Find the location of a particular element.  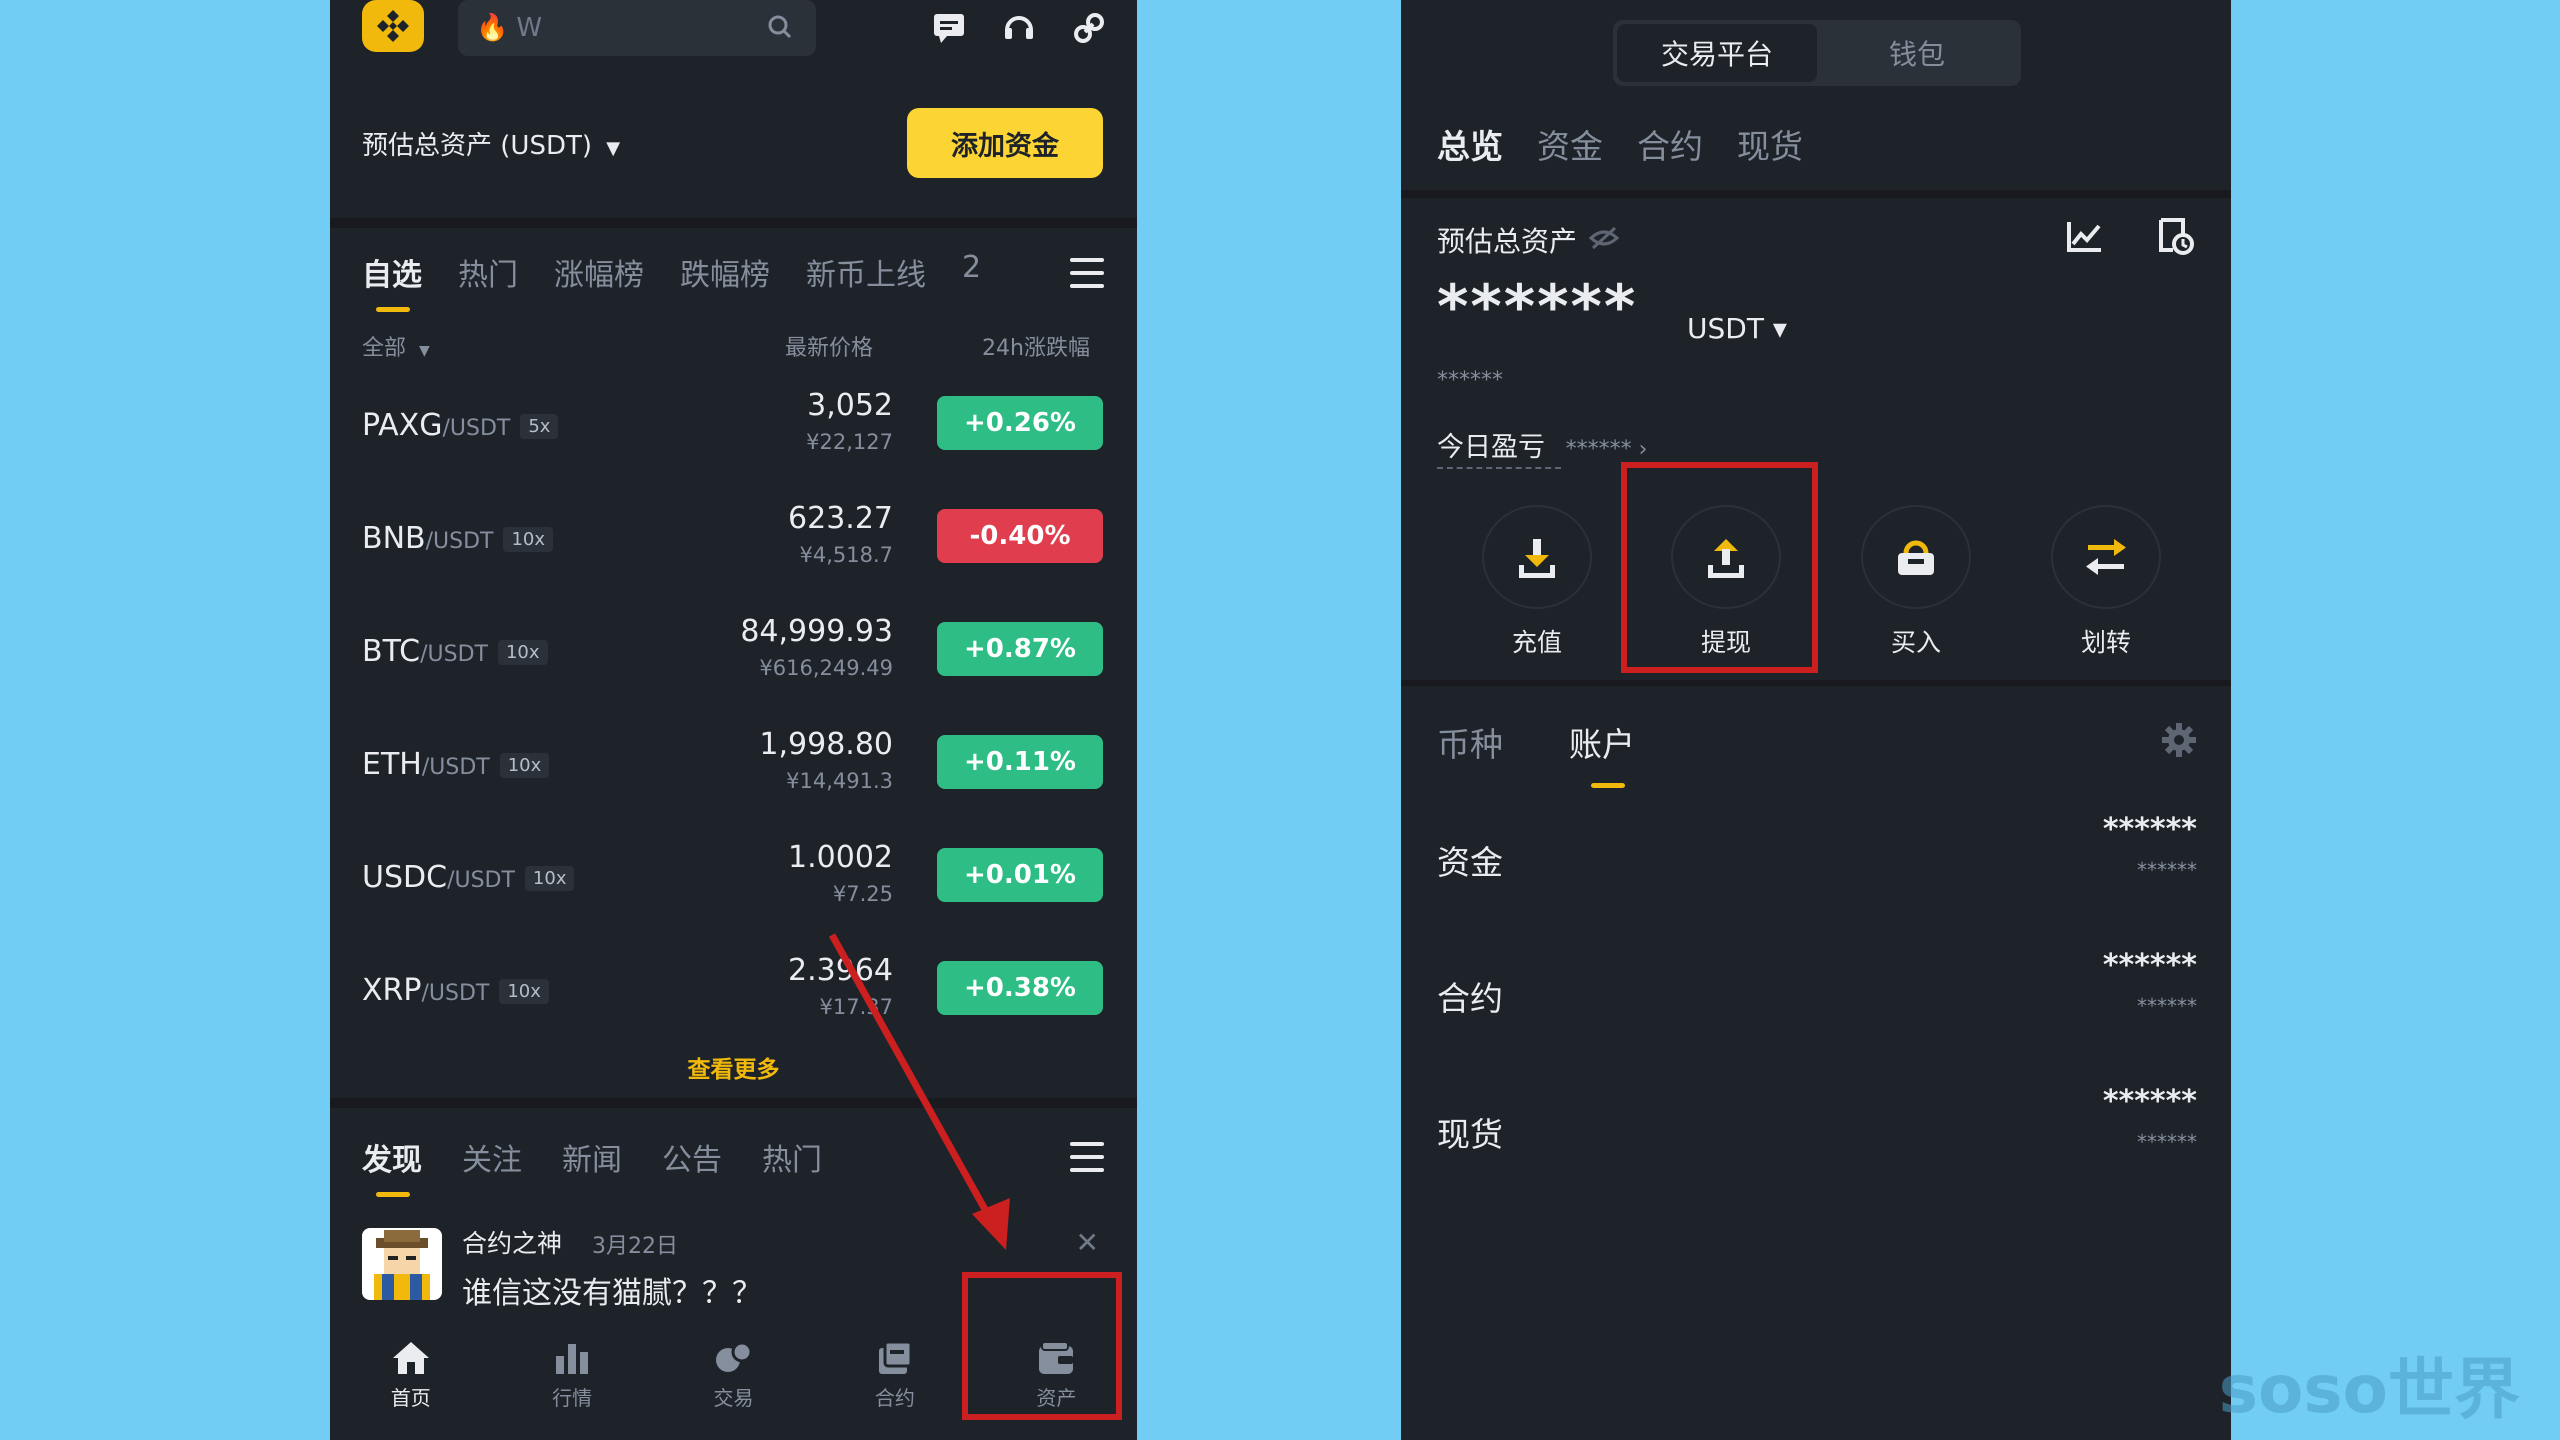

account-row-spot: 现货 ****** ****** is located at coordinates (1816, 1140).